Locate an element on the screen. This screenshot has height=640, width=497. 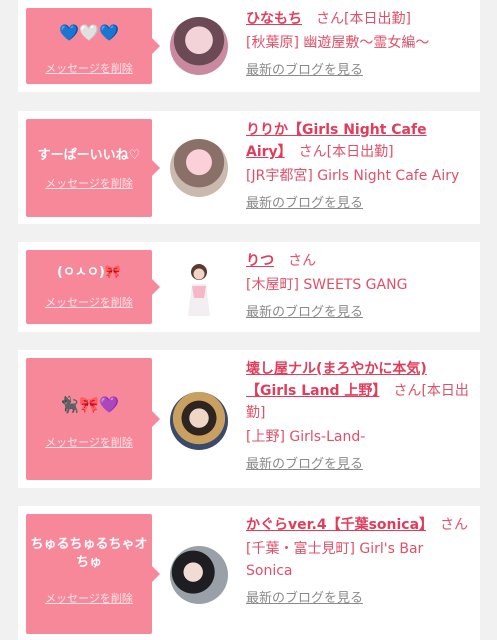
shop-label: [上野] Girls-Land- is located at coordinates (306, 437).